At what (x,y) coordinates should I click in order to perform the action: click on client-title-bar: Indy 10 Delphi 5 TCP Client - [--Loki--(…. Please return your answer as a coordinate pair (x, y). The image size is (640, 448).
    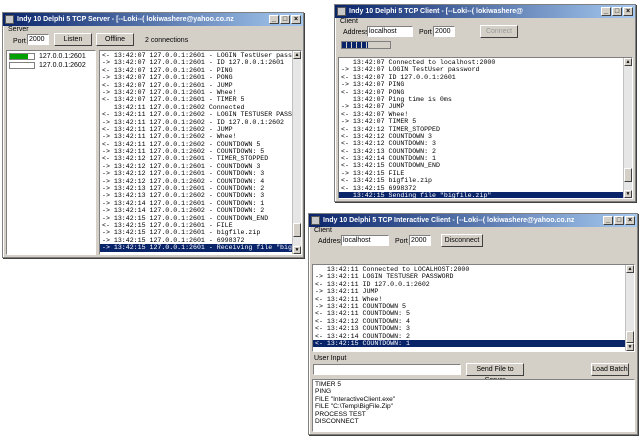
    Looking at the image, I should click on (485, 11).